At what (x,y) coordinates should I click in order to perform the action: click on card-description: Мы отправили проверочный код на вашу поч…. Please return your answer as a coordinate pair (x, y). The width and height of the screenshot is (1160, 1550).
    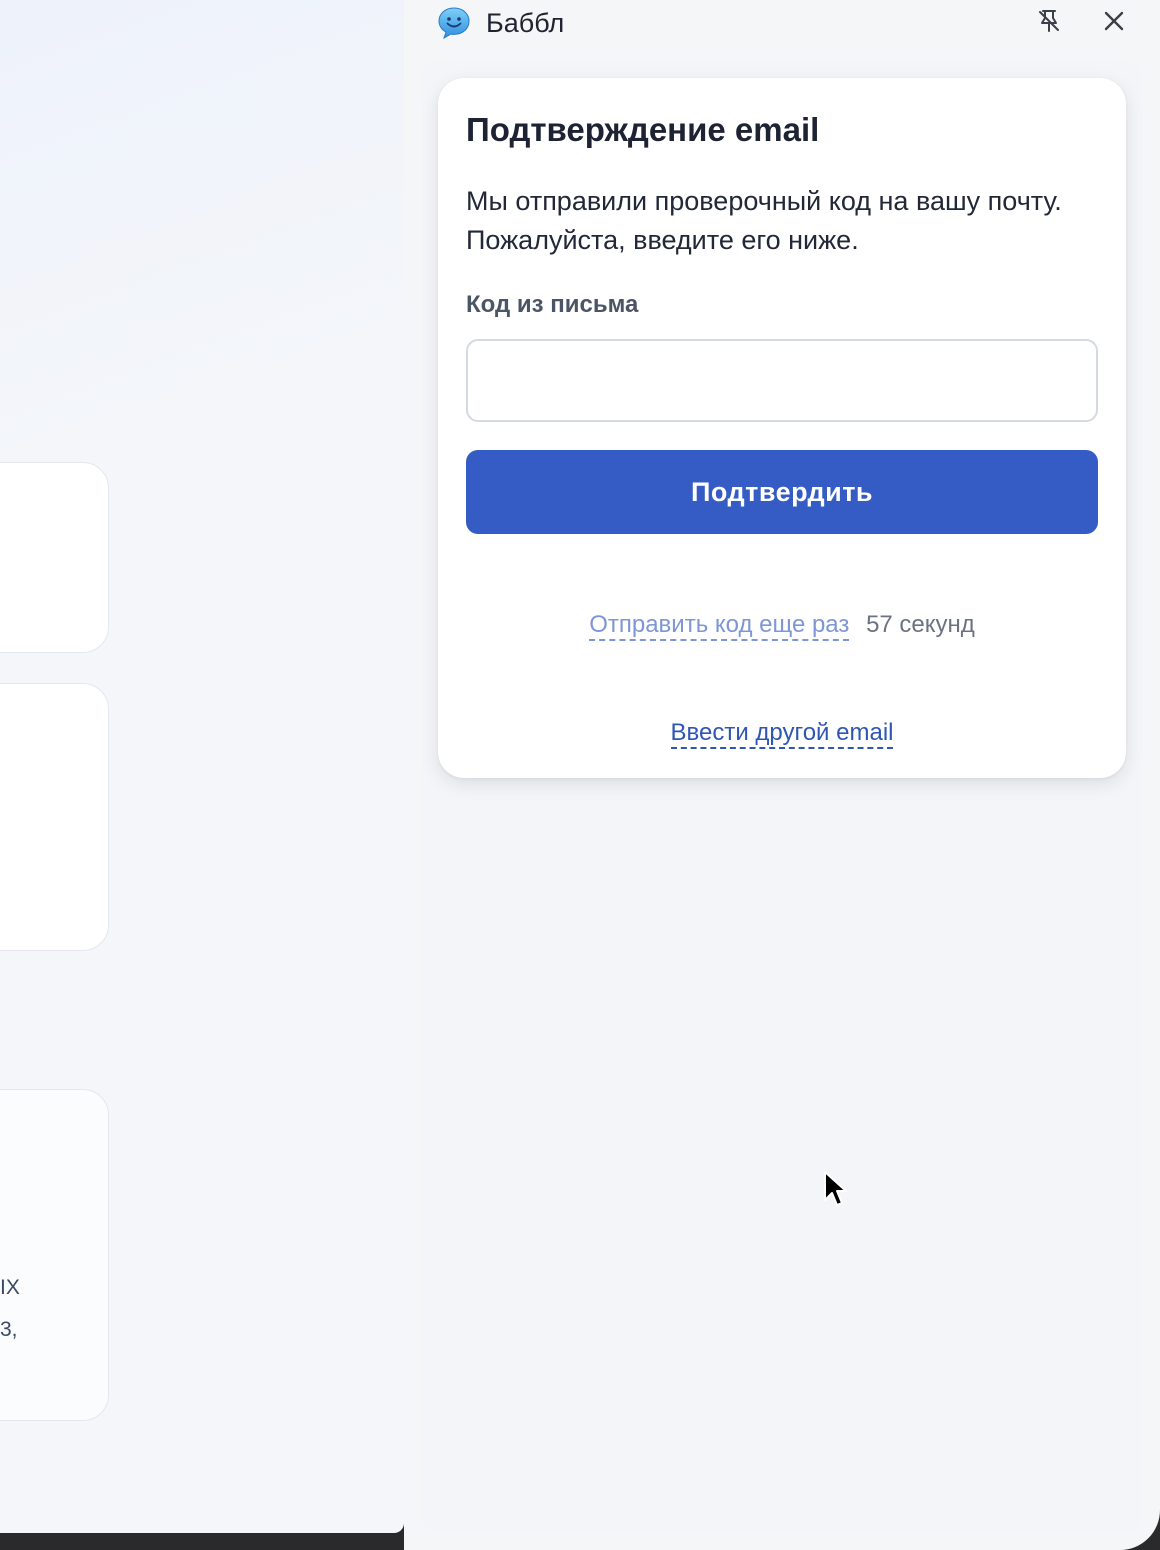
    Looking at the image, I should click on (764, 220).